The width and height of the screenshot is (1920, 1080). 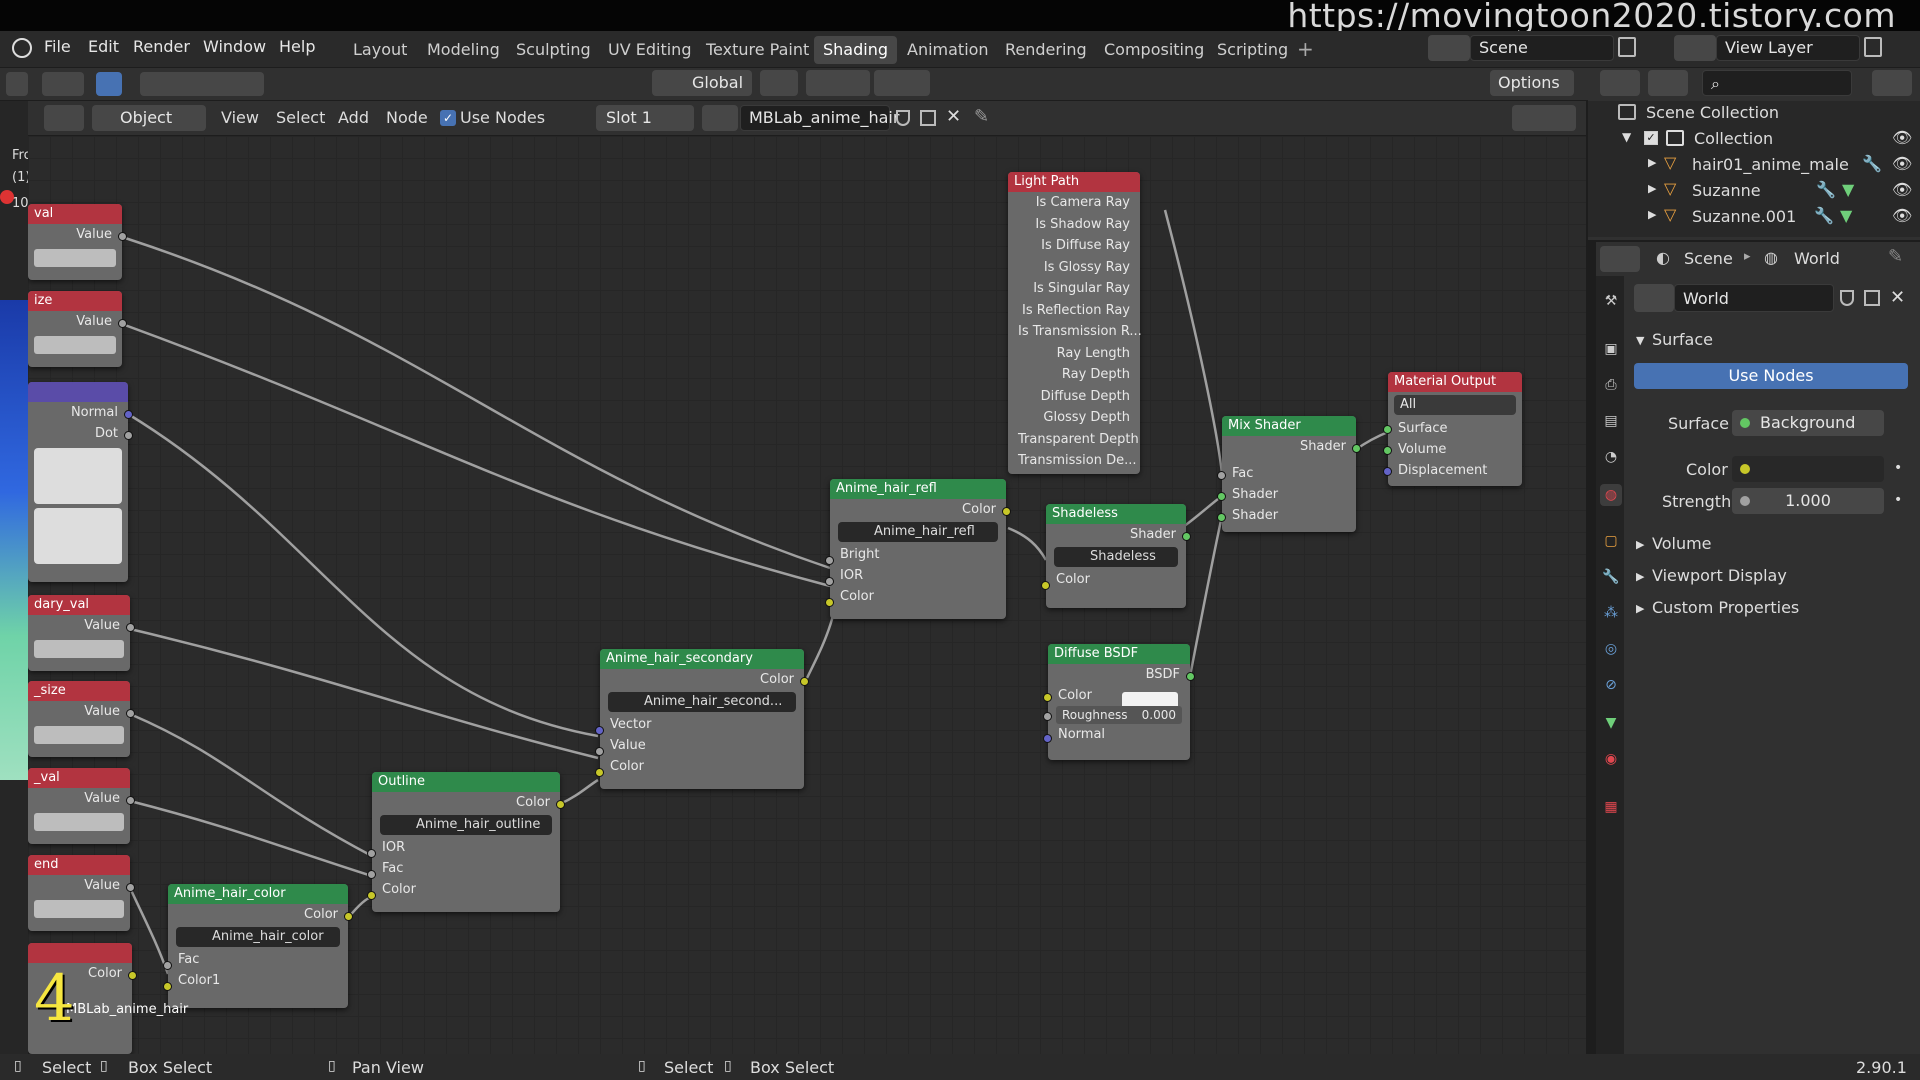 I want to click on filter-icon, so click(x=1892, y=83).